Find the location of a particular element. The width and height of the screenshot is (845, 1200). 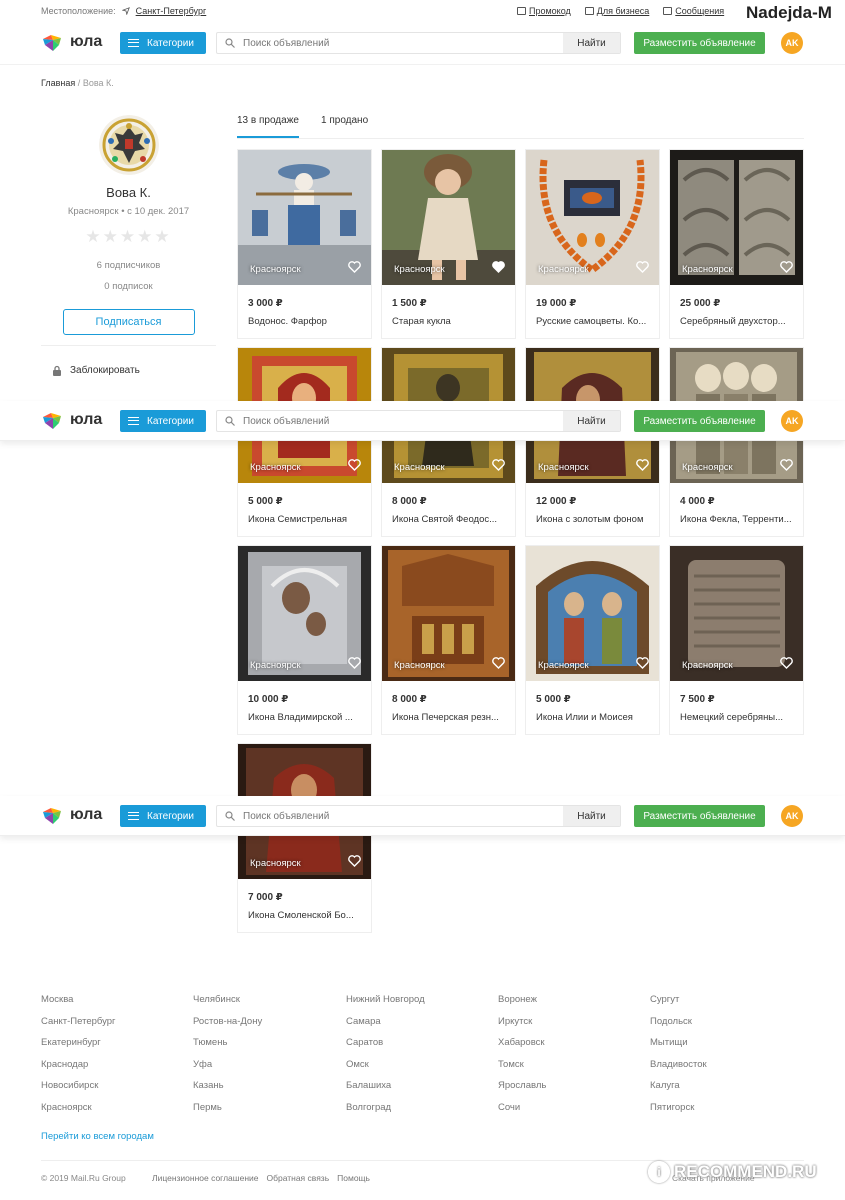

block-user-button: Заблокировать is located at coordinates (96, 370).